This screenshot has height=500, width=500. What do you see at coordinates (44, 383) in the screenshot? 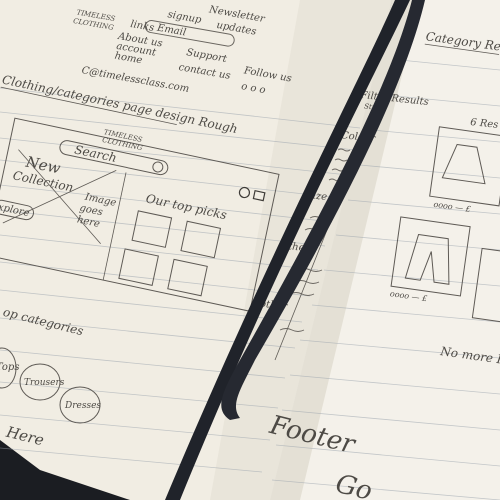
I see `category-trousers: Trousers` at bounding box center [44, 383].